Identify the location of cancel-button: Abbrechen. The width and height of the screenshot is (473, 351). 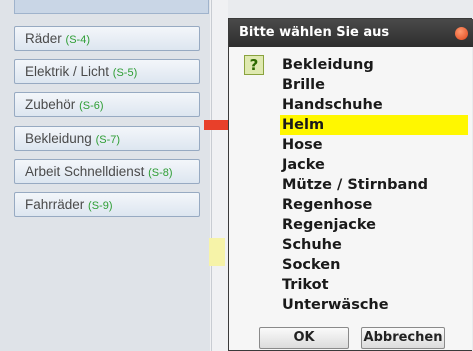
(403, 338).